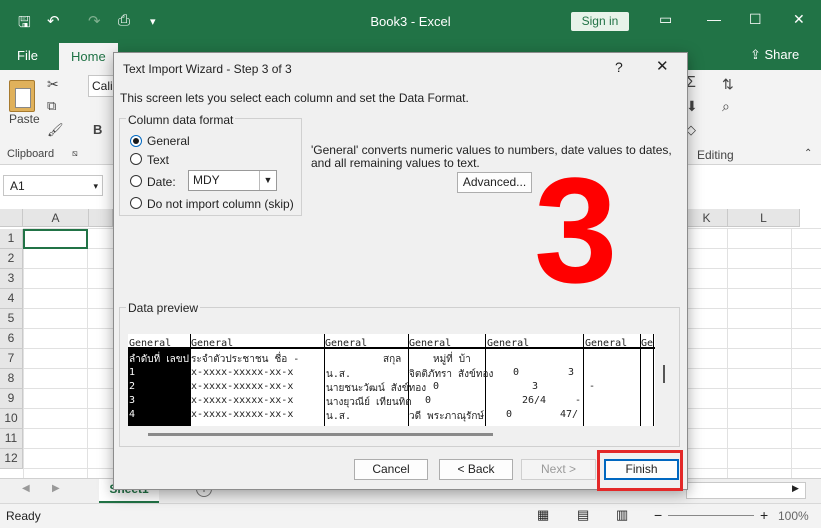 The width and height of the screenshot is (821, 528). Describe the element at coordinates (451, 374) in the screenshot. I see `preview-cell: จิตติภัทรา สังข์ทอง` at that location.